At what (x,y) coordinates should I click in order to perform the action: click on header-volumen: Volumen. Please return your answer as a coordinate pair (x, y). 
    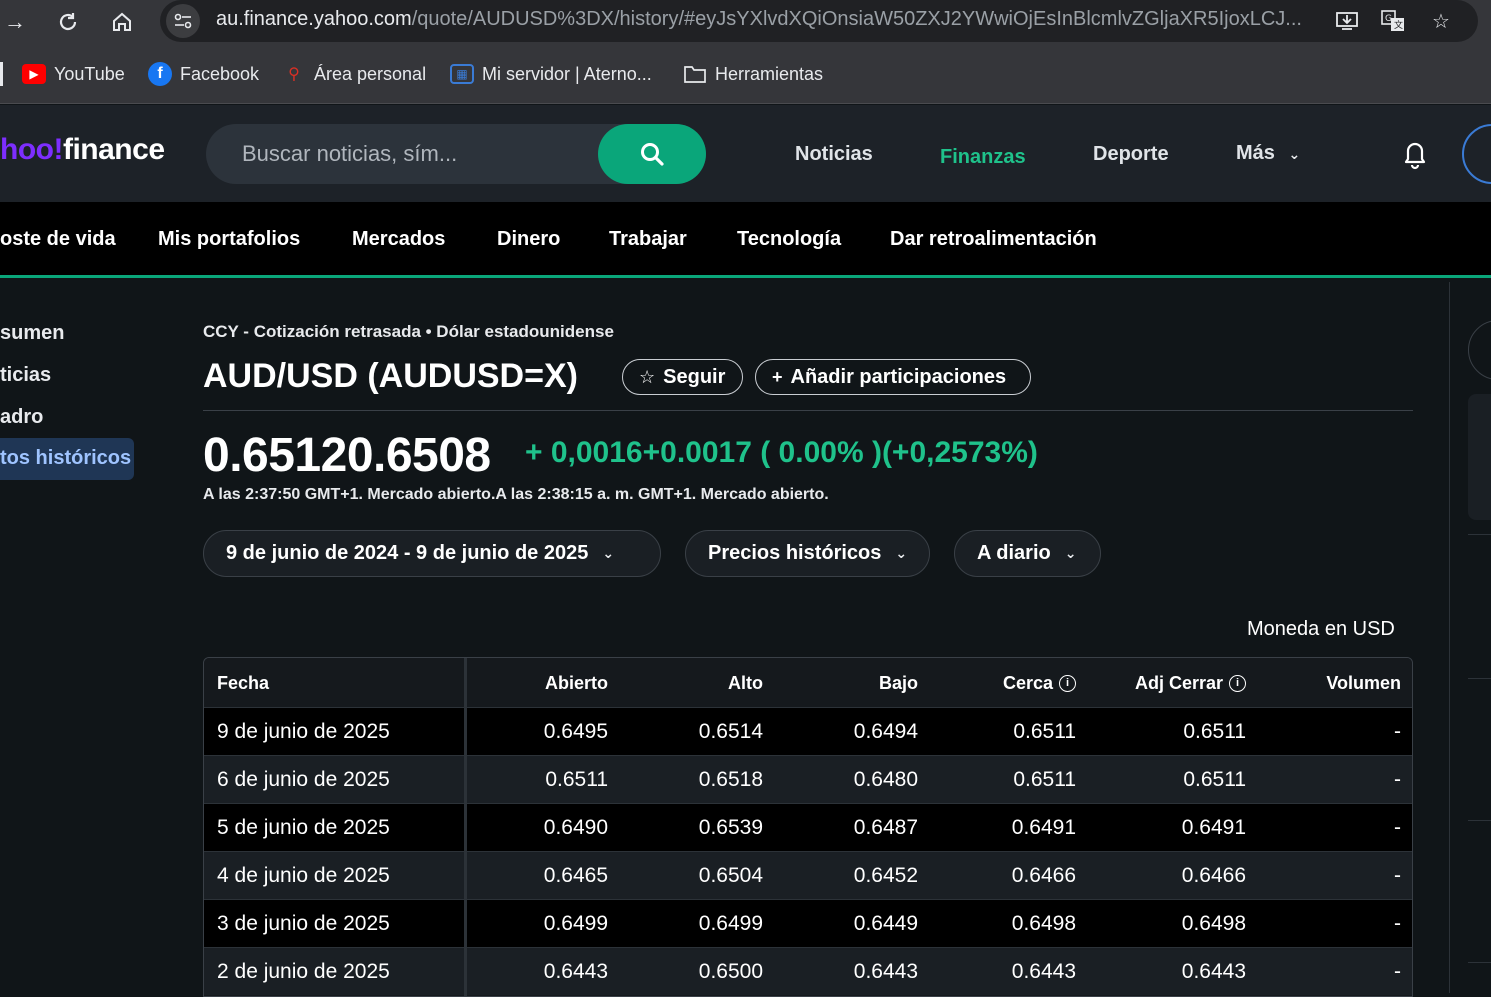
    Looking at the image, I should click on (1332, 683).